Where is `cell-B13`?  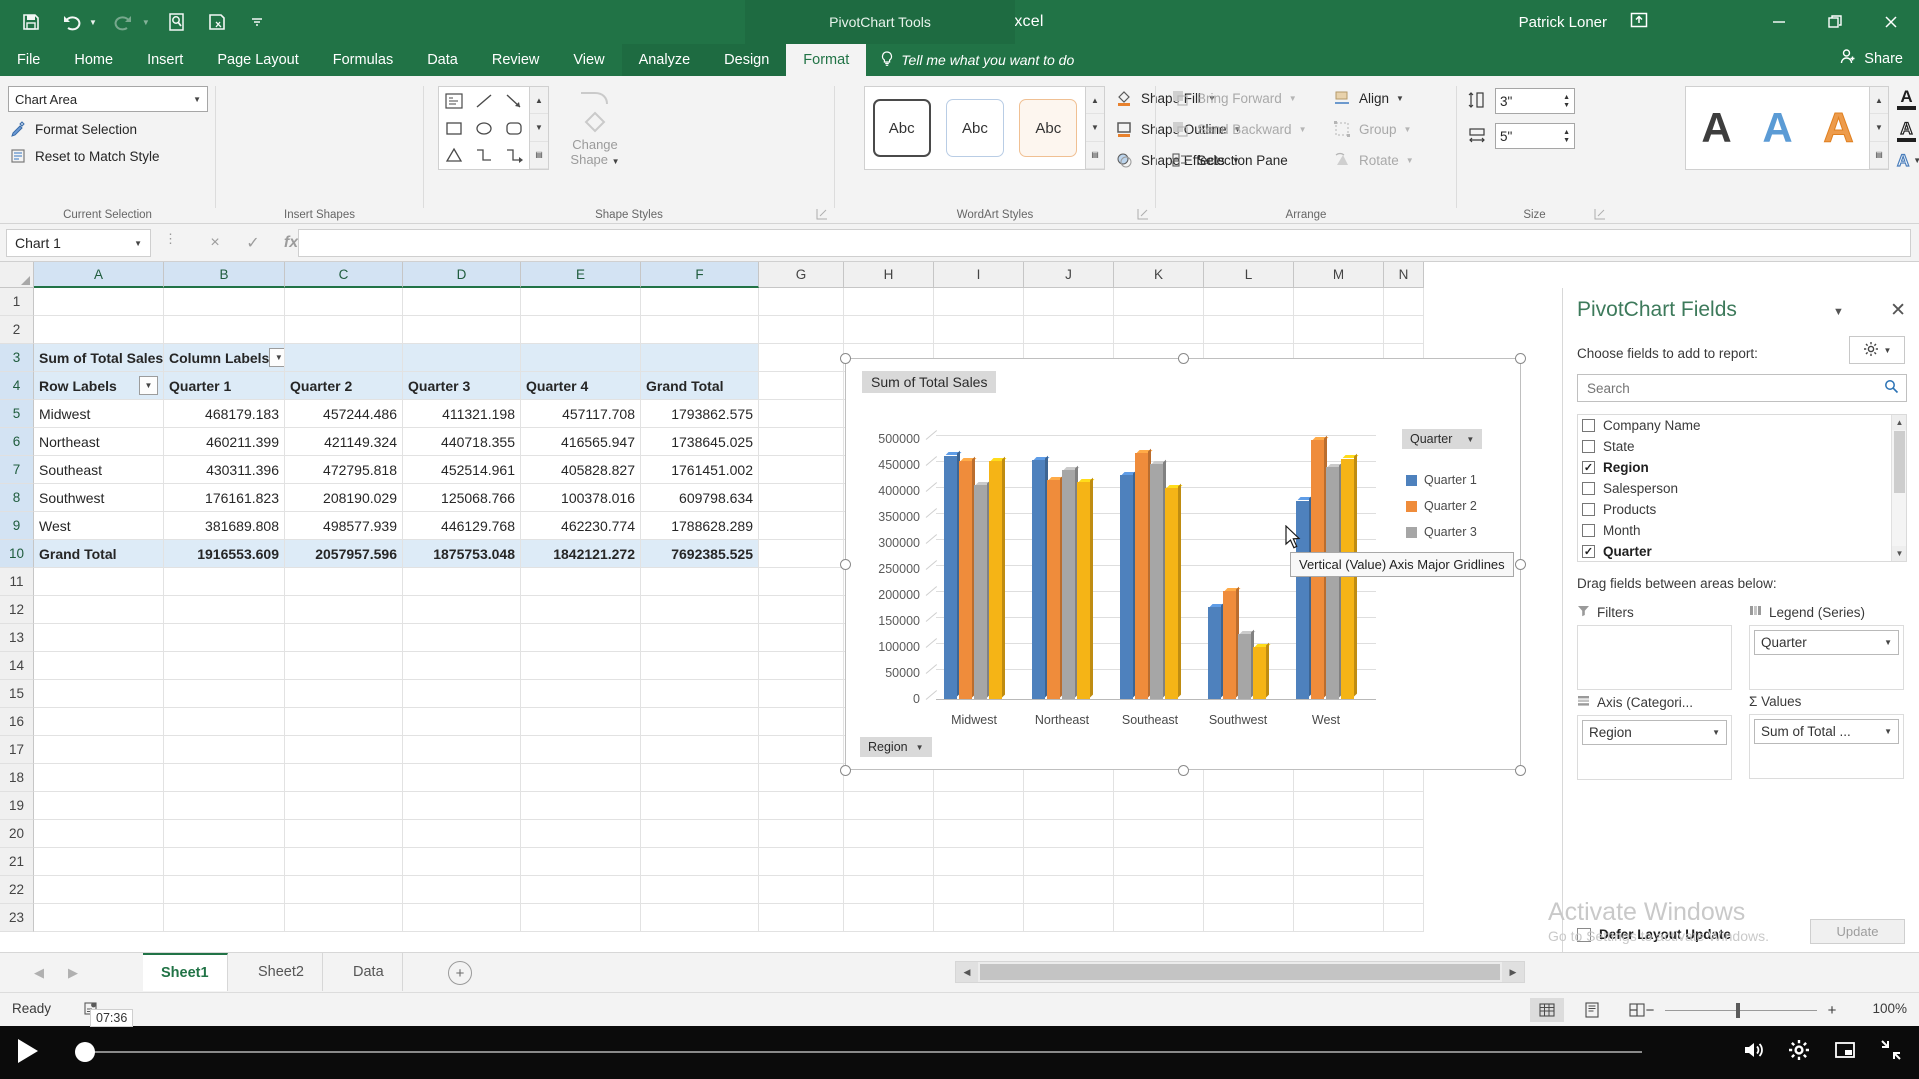
cell-B13 is located at coordinates (224, 638).